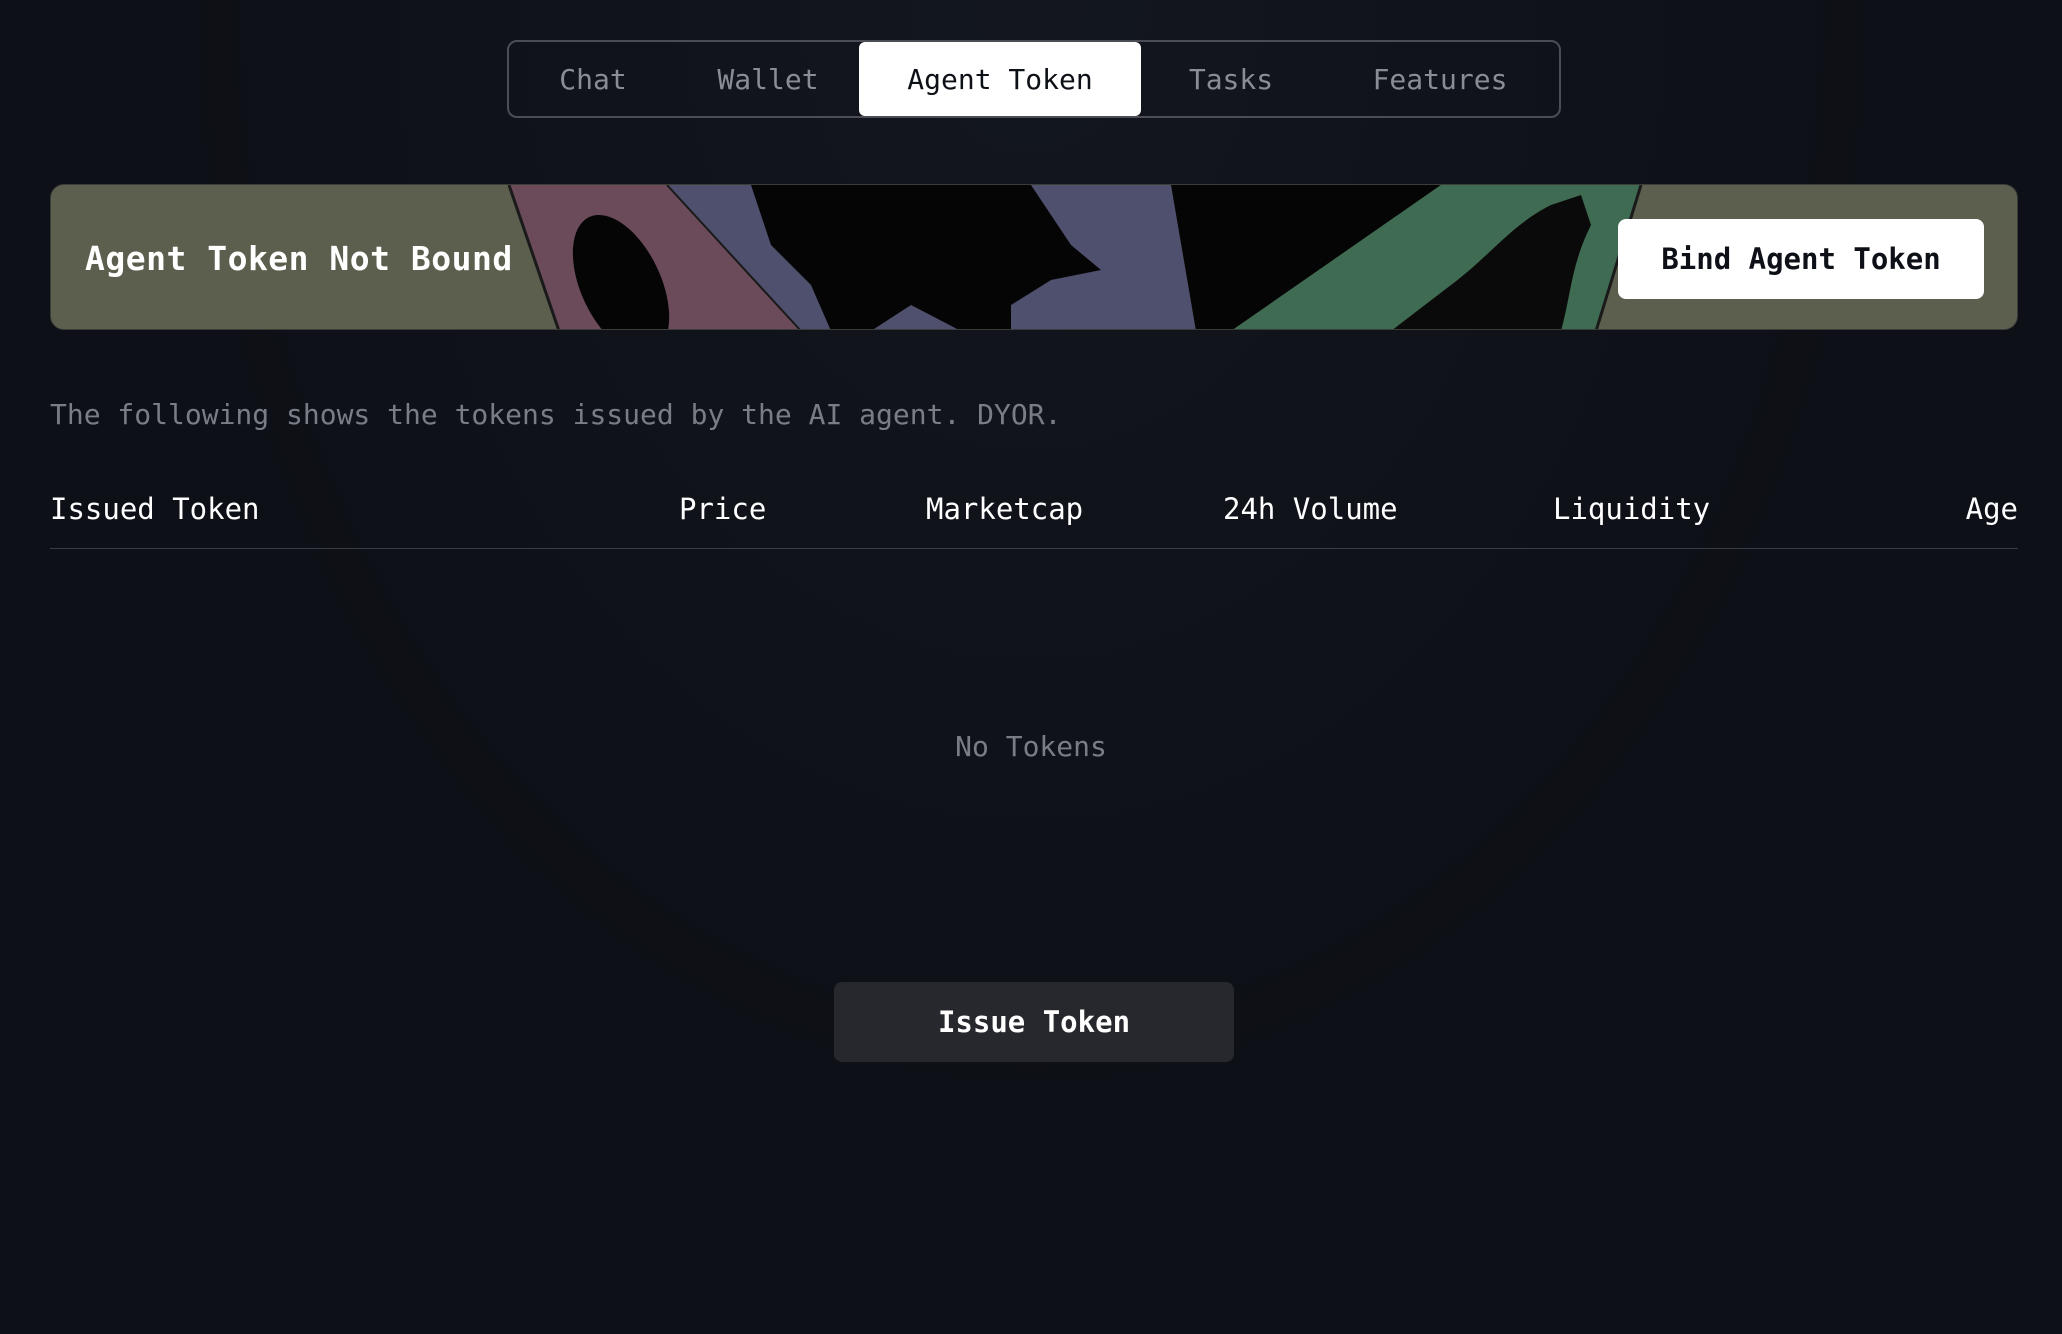 Image resolution: width=2062 pixels, height=1334 pixels. Describe the element at coordinates (723, 509) in the screenshot. I see `column-header-price: Price` at that location.